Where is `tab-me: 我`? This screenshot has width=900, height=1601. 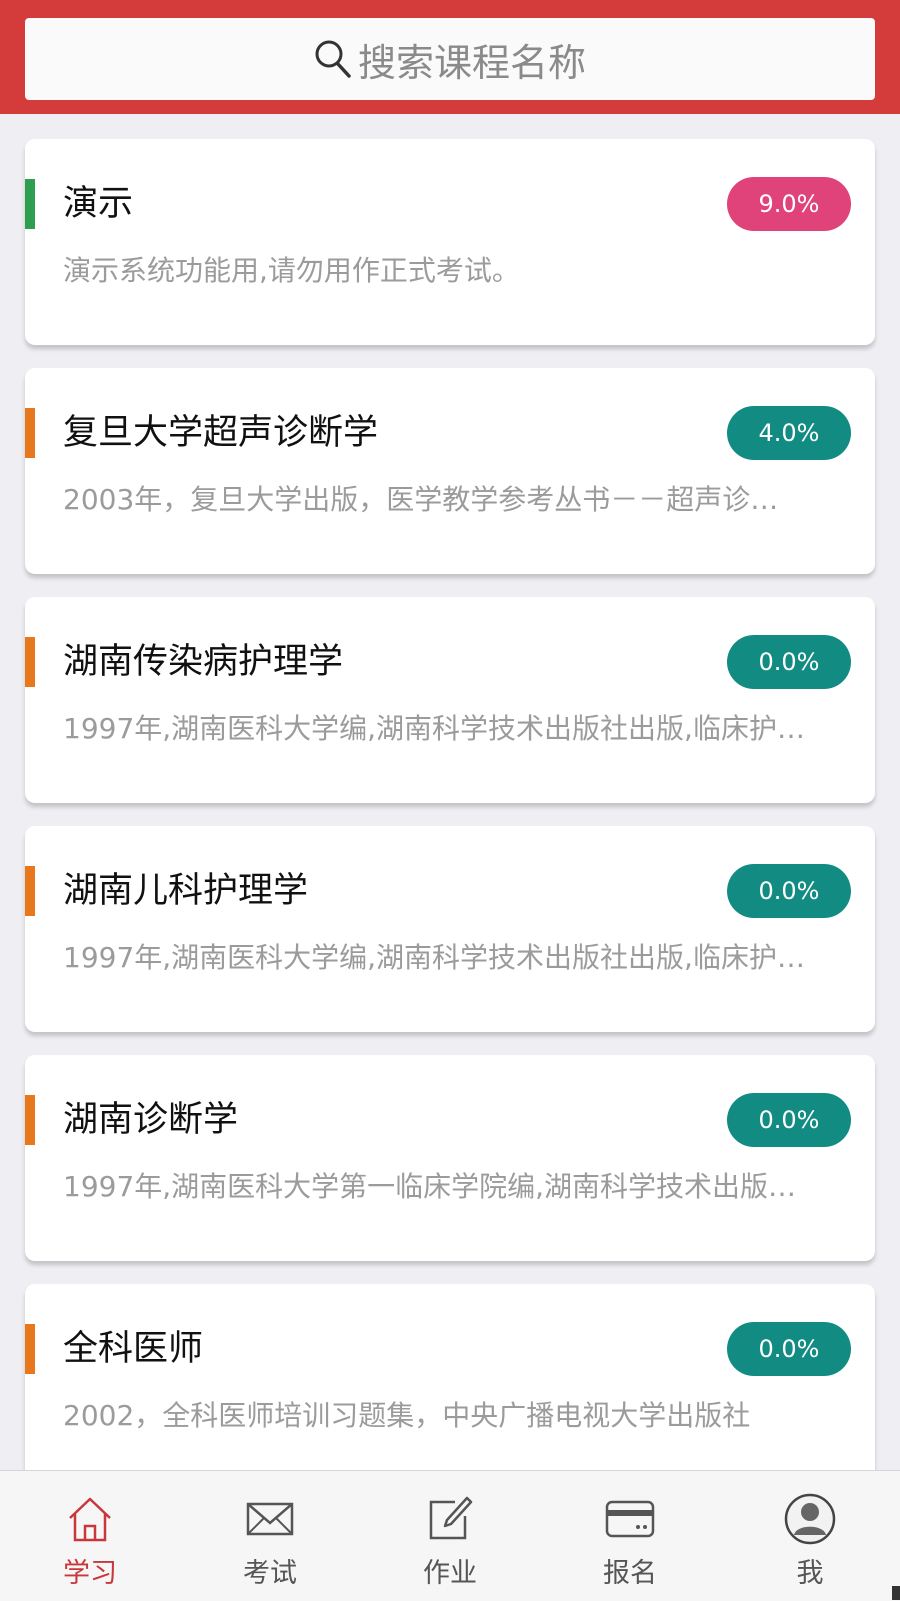
tab-me: 我 is located at coordinates (810, 1536).